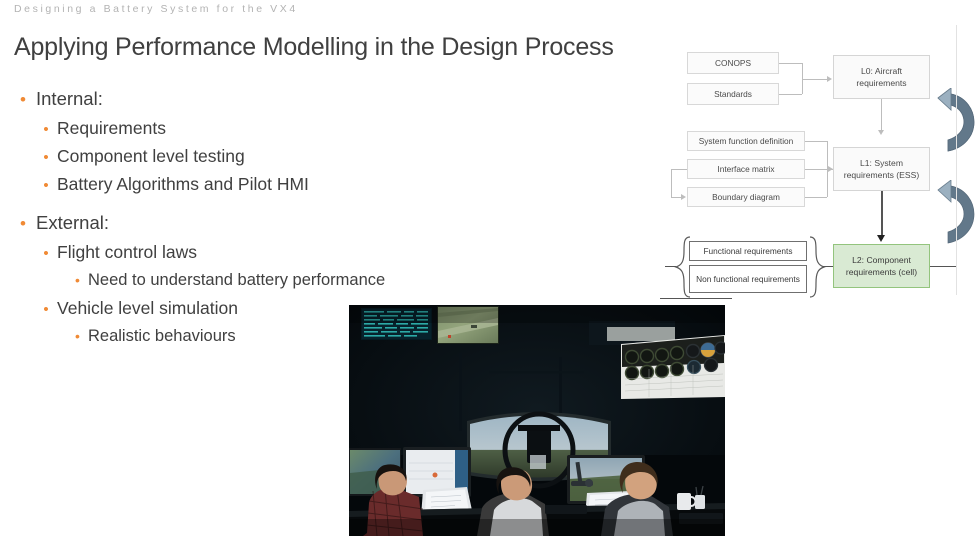 Image resolution: width=975 pixels, height=536 pixels. I want to click on list-item-label: Internal:, so click(69, 98).